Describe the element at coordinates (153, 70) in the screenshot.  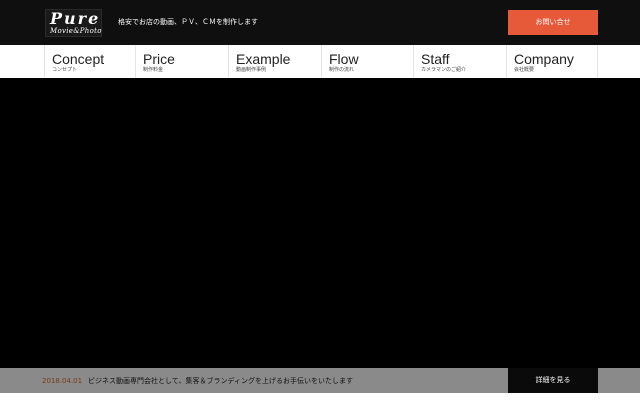
I see `nav-item-sublabel: 制作料金` at that location.